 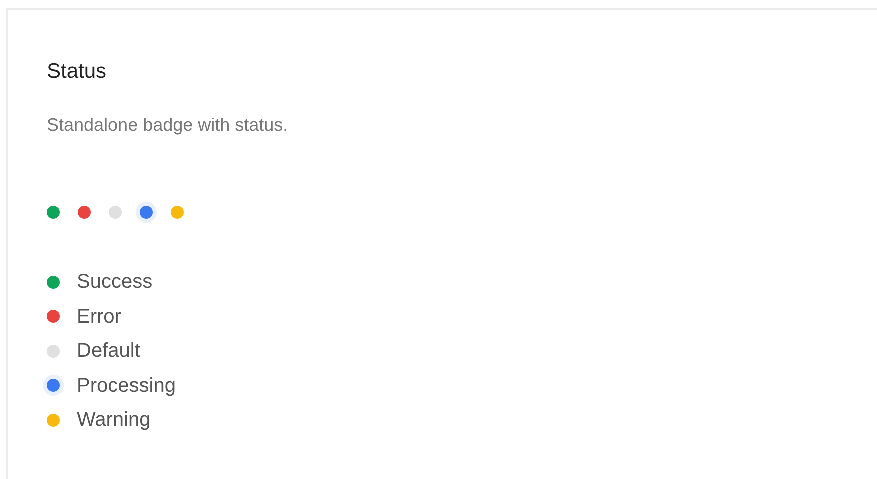 What do you see at coordinates (108, 351) in the screenshot?
I see `status-label: Default` at bounding box center [108, 351].